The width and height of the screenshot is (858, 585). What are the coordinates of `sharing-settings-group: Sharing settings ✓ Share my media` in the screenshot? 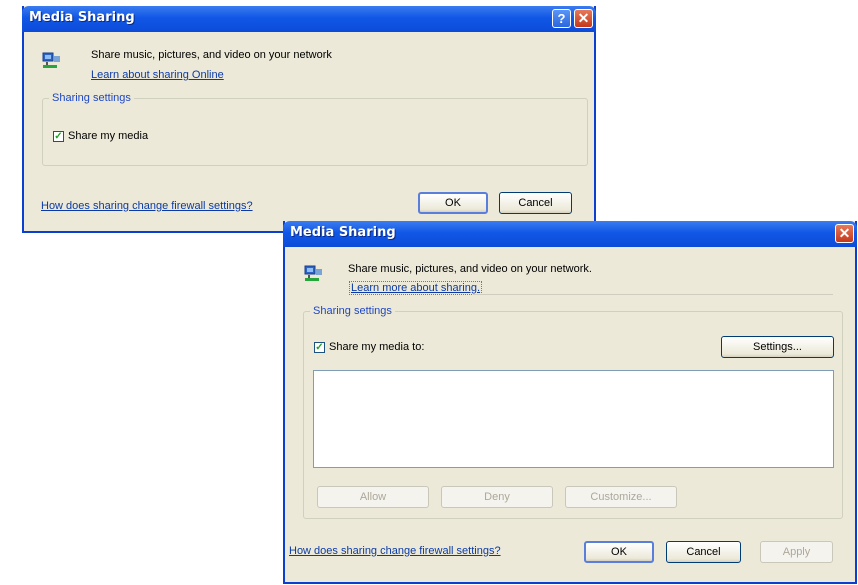 It's located at (315, 129).